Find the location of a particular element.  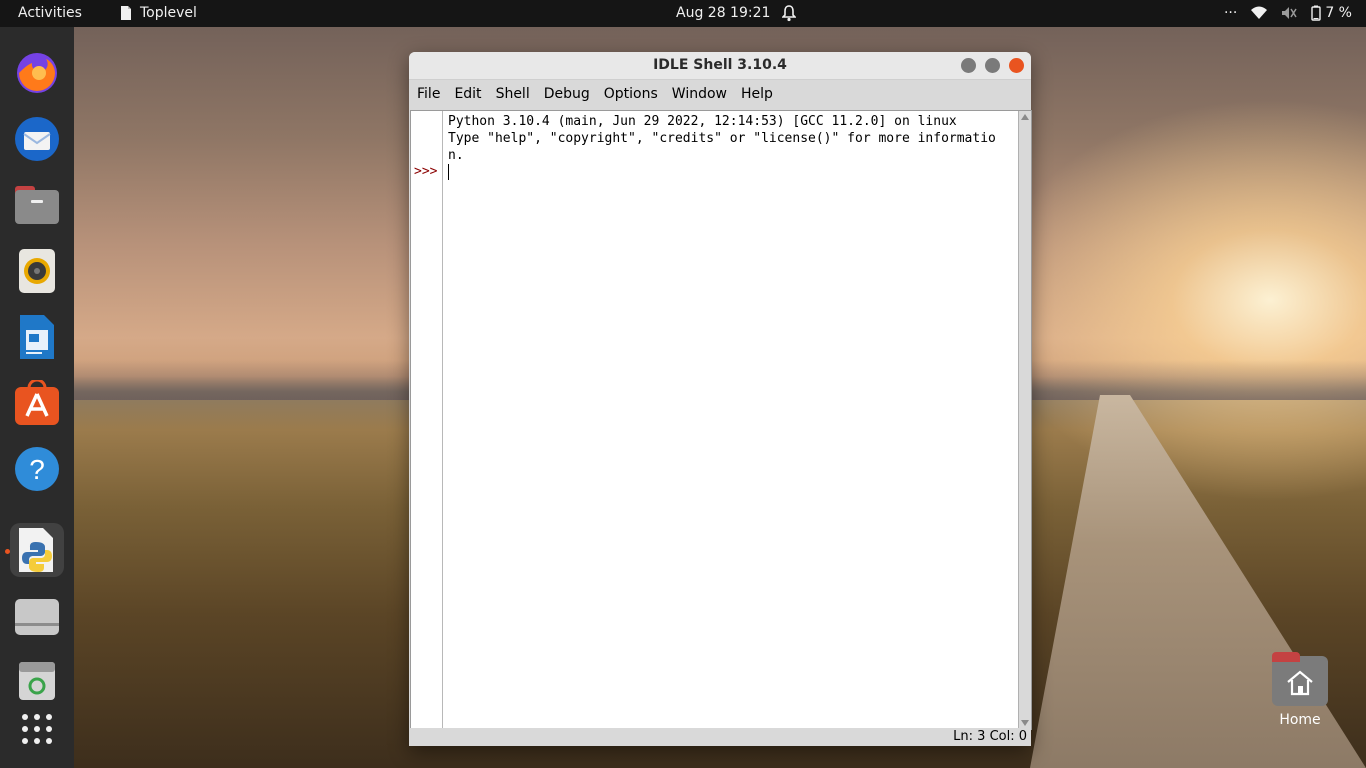

window-titlebar: IDLE Shell 3.10.4 is located at coordinates (720, 66).